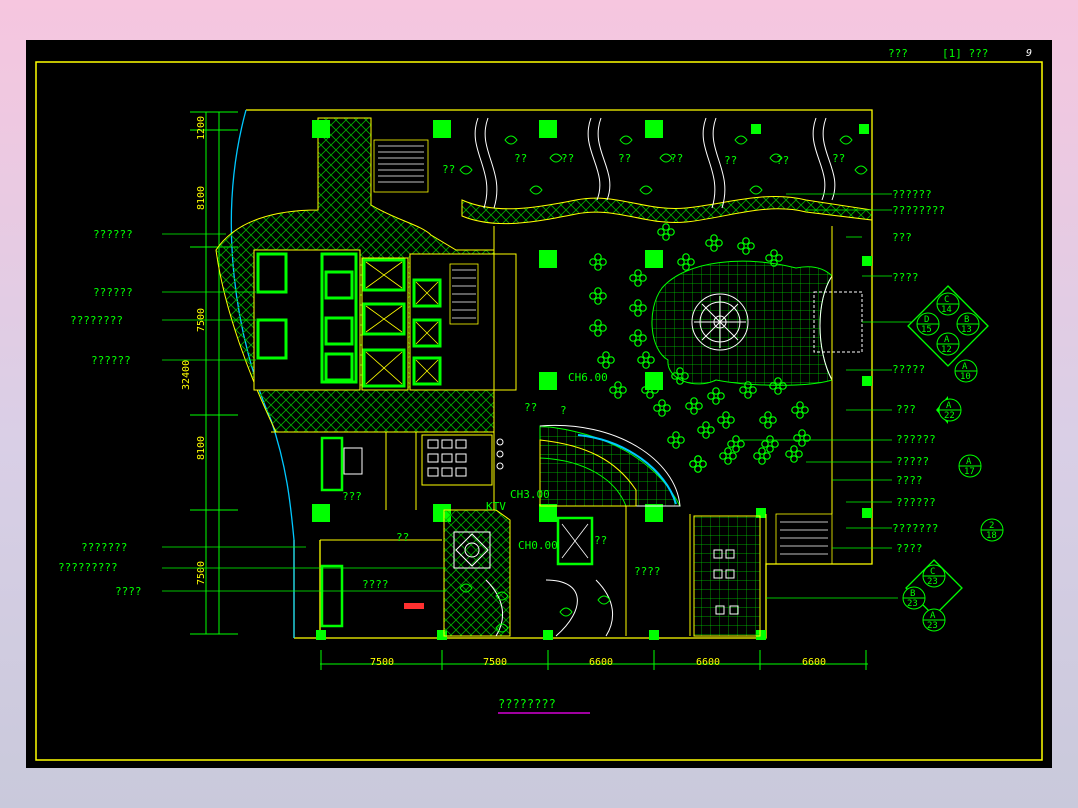 The width and height of the screenshot is (1078, 808). What do you see at coordinates (969, 472) in the screenshot?
I see `marker-m3-num: 17` at bounding box center [969, 472].